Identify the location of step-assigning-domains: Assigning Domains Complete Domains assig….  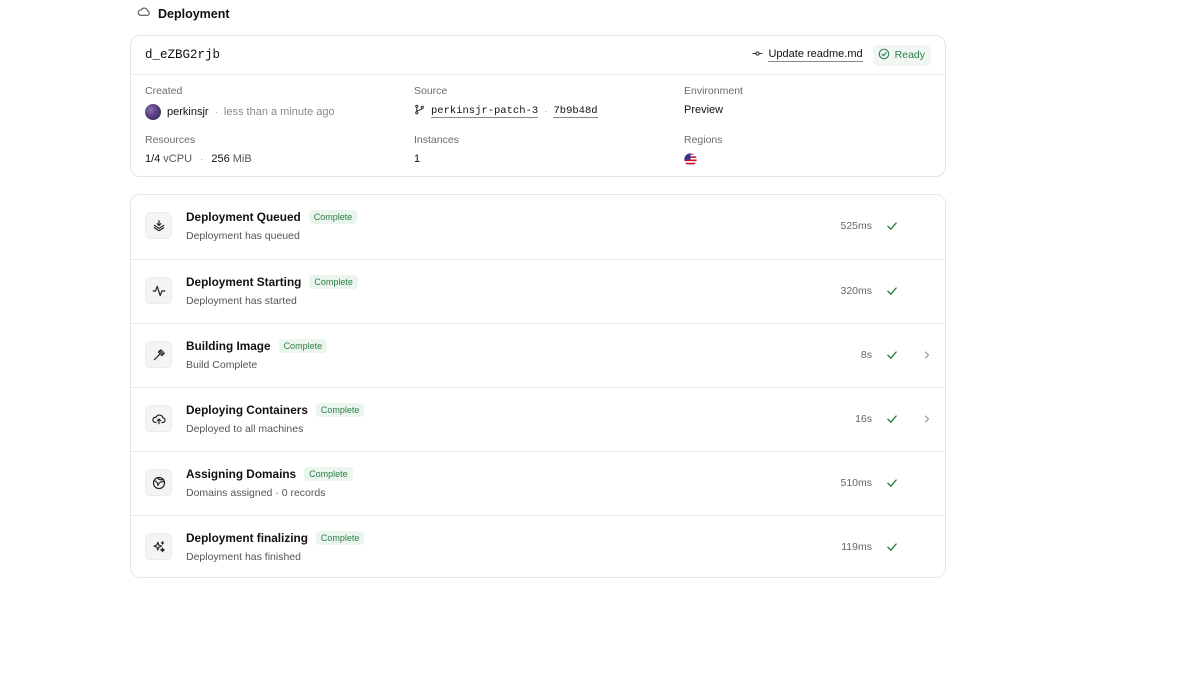
(538, 483).